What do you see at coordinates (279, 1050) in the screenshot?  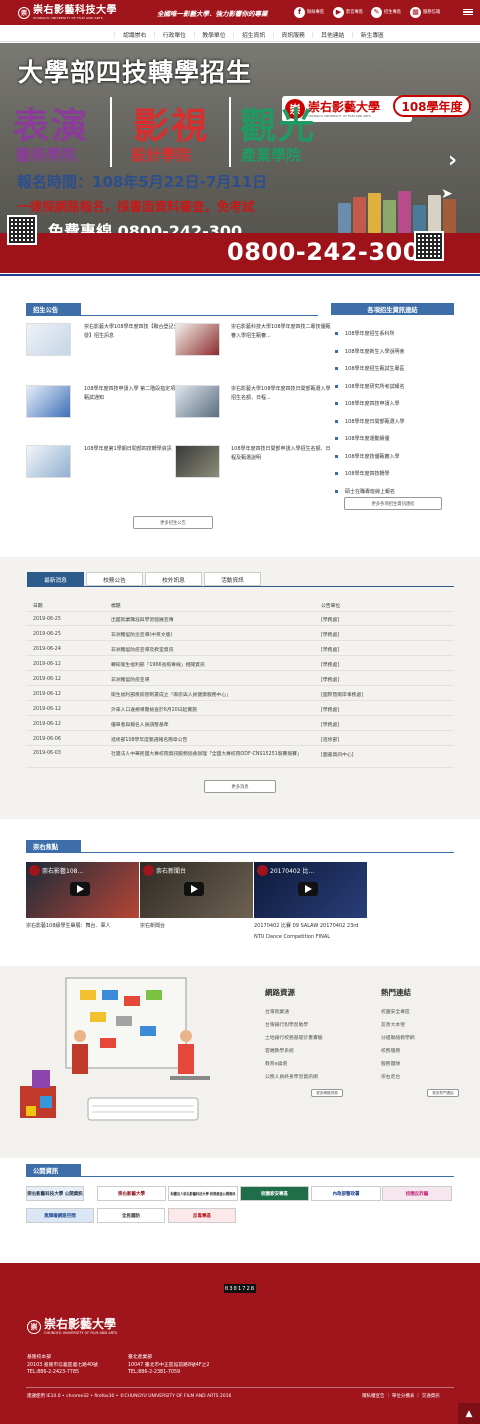 I see `resource-link: 雲端教學系統` at bounding box center [279, 1050].